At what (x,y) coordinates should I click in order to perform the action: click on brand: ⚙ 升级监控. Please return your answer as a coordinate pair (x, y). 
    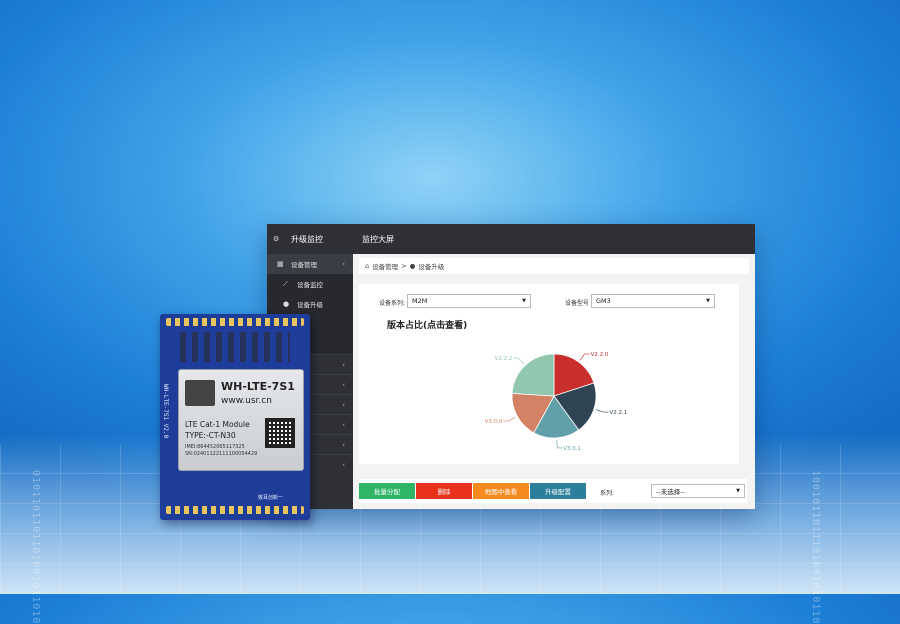
    Looking at the image, I should click on (310, 239).